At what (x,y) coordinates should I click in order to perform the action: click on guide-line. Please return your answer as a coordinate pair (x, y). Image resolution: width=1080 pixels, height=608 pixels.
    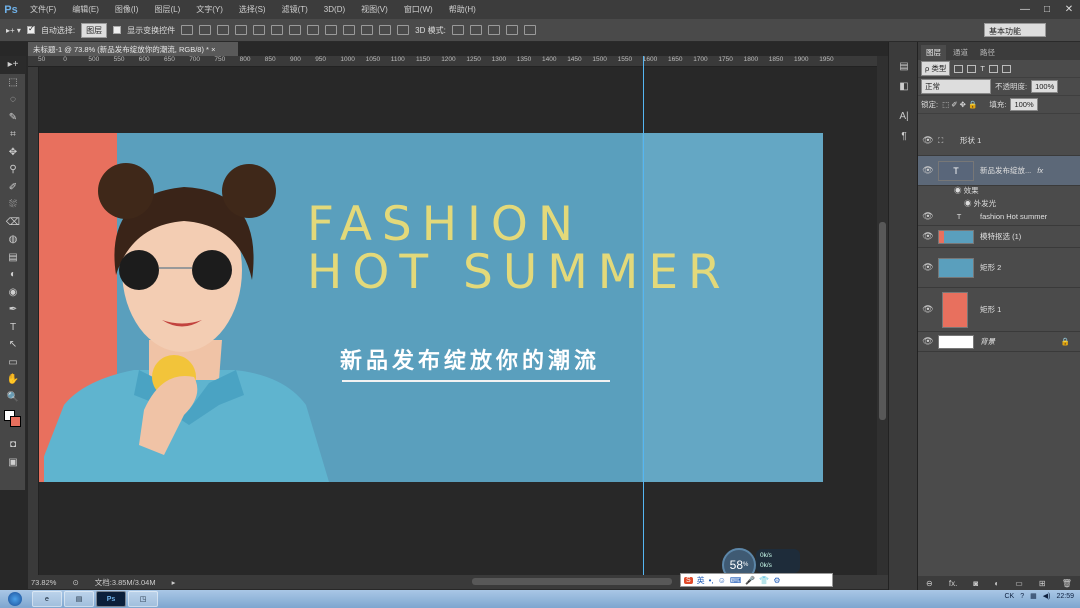
    Looking at the image, I should click on (643, 316).